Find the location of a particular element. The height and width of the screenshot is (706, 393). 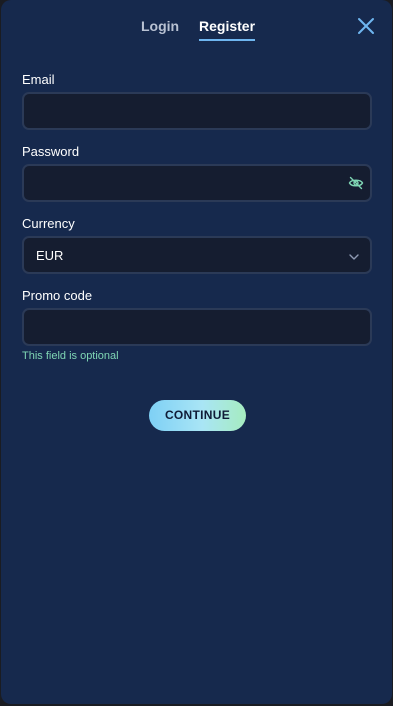

promo-code-field is located at coordinates (197, 327).